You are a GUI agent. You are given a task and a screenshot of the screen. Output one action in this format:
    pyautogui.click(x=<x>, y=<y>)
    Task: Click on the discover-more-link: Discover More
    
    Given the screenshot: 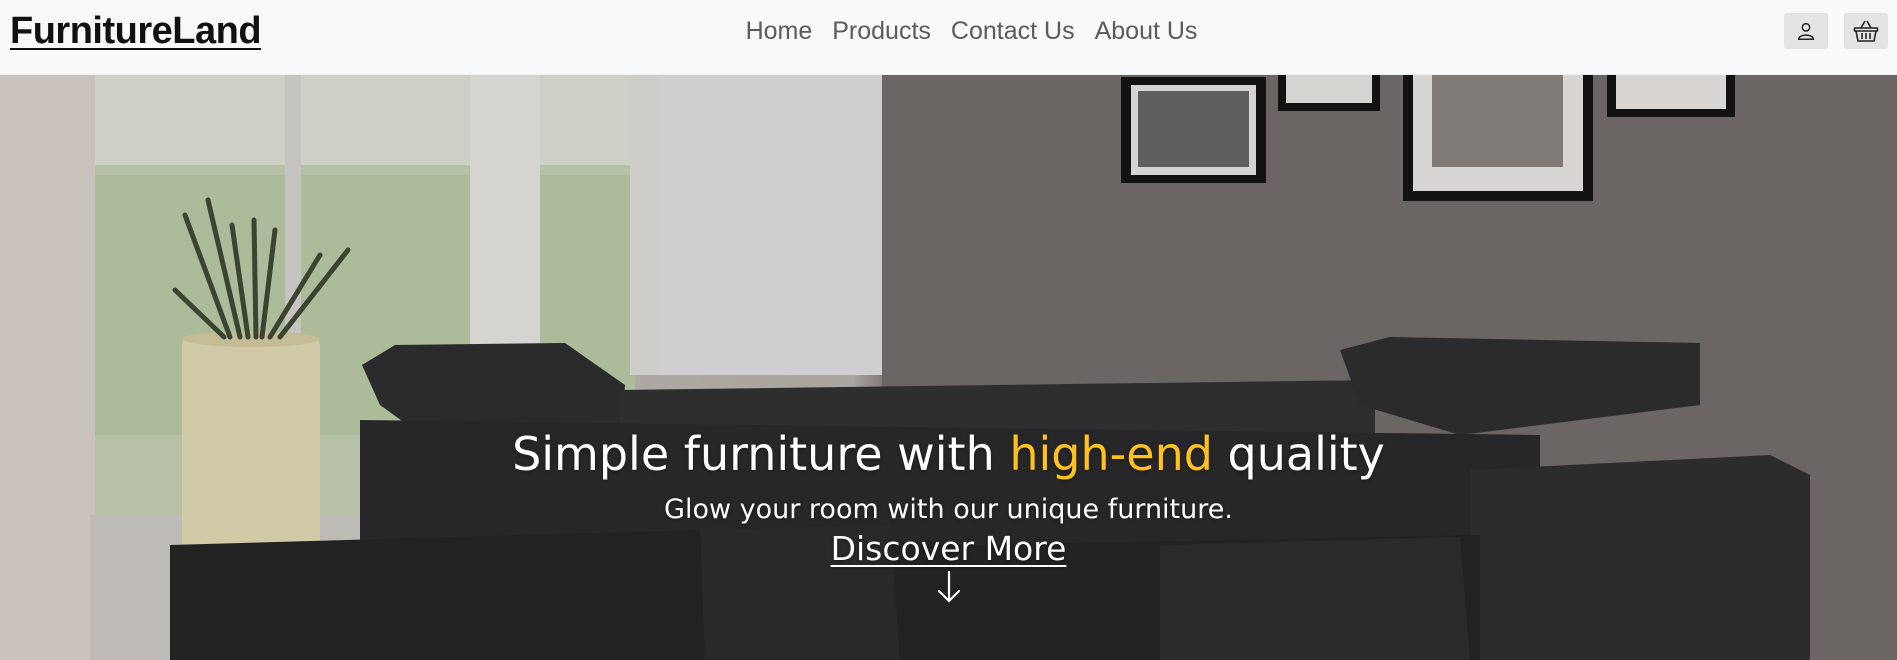 What is the action you would take?
    pyautogui.click(x=949, y=548)
    